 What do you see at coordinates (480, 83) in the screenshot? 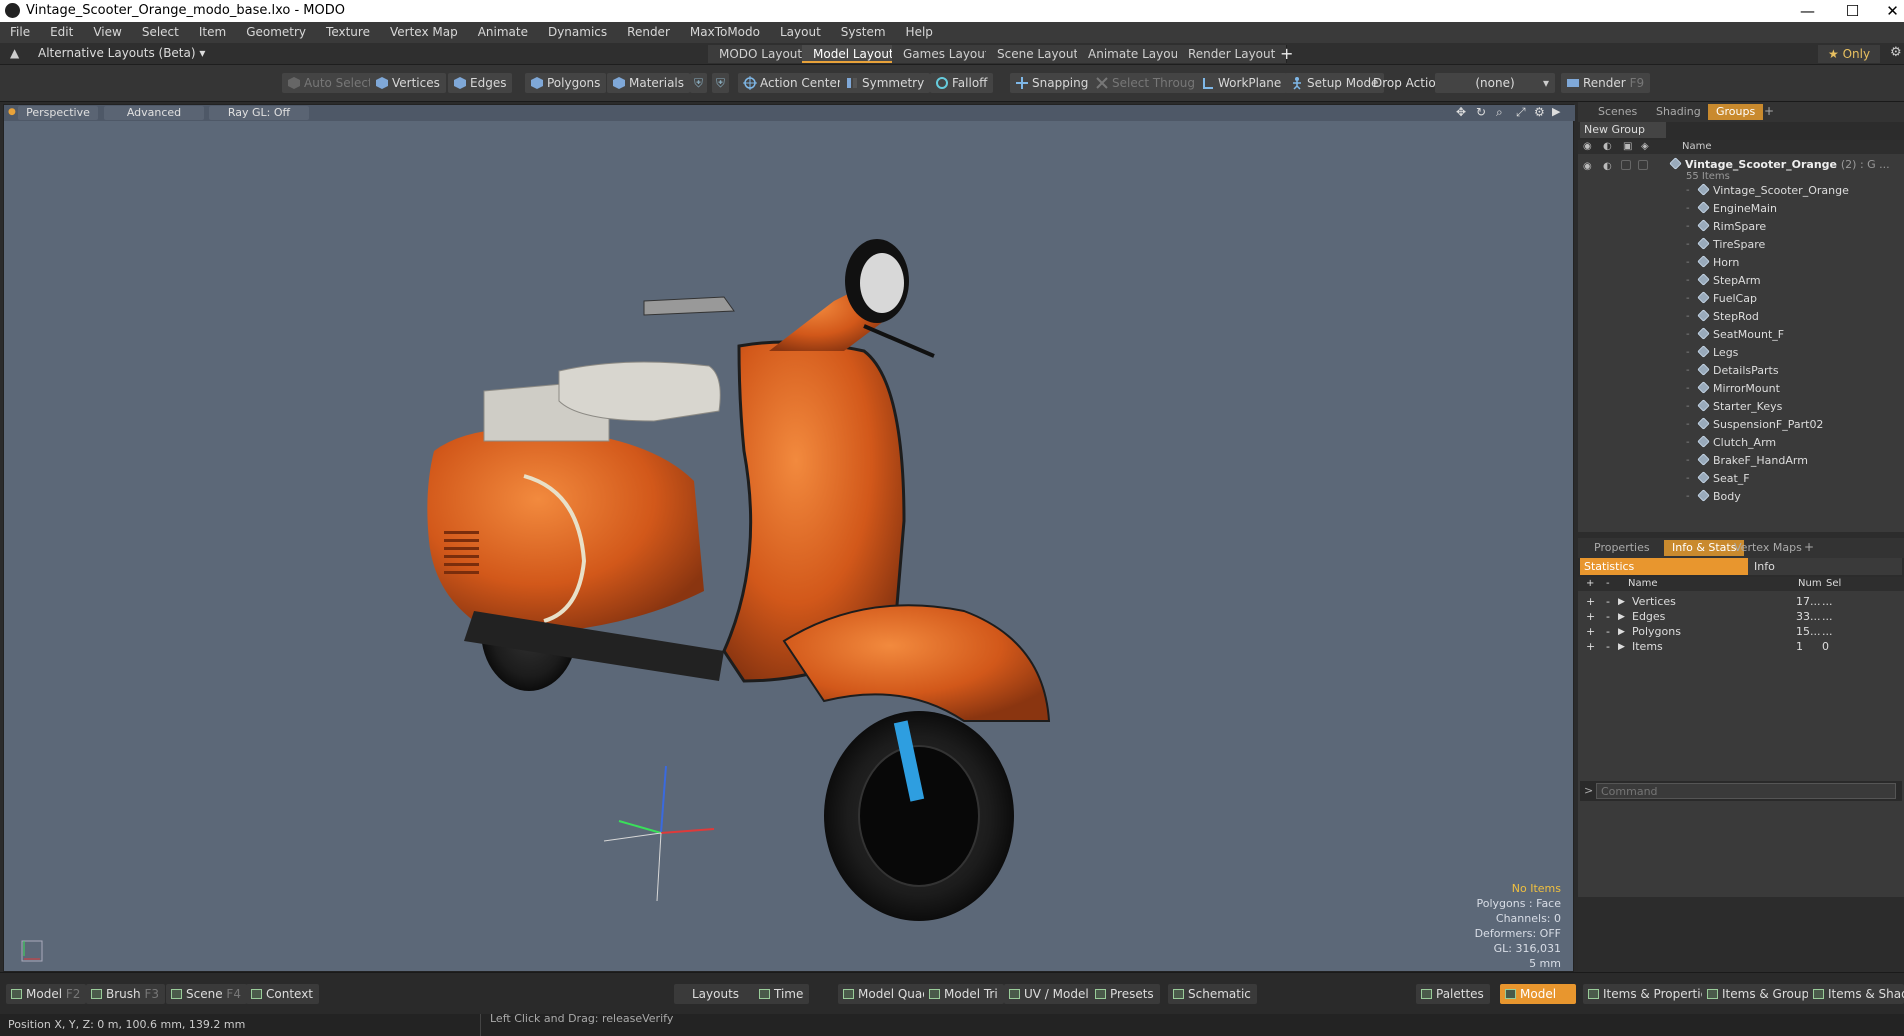
I see `edges-button: Edges` at bounding box center [480, 83].